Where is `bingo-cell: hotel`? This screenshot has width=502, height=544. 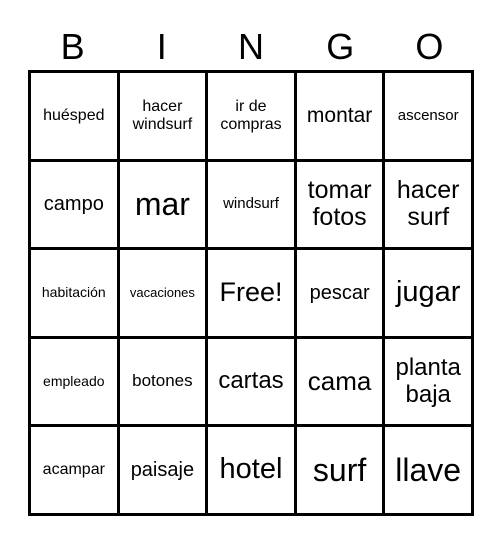
bingo-cell: hotel is located at coordinates (251, 470).